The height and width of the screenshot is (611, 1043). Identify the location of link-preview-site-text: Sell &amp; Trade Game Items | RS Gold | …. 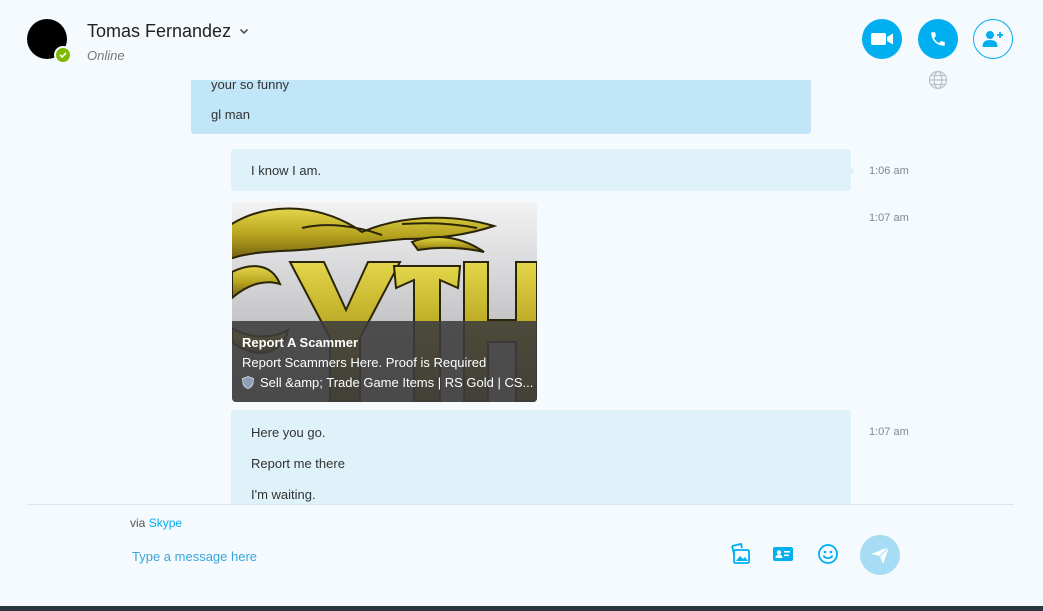
(397, 382).